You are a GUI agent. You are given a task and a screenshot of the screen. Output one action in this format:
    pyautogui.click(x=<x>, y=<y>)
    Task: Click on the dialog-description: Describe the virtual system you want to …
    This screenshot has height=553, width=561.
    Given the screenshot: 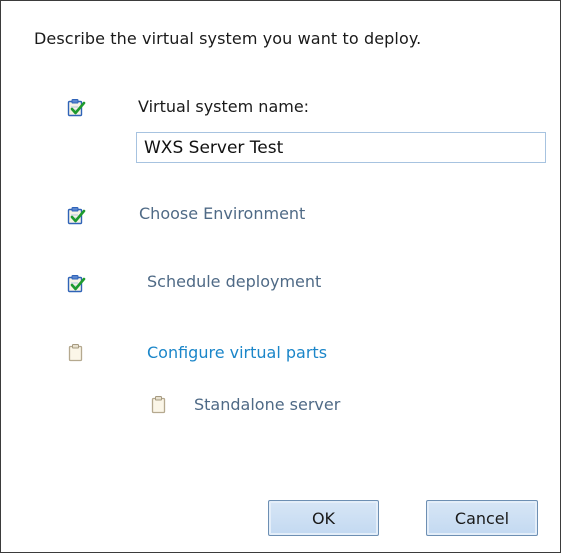 What is the action you would take?
    pyautogui.click(x=228, y=38)
    